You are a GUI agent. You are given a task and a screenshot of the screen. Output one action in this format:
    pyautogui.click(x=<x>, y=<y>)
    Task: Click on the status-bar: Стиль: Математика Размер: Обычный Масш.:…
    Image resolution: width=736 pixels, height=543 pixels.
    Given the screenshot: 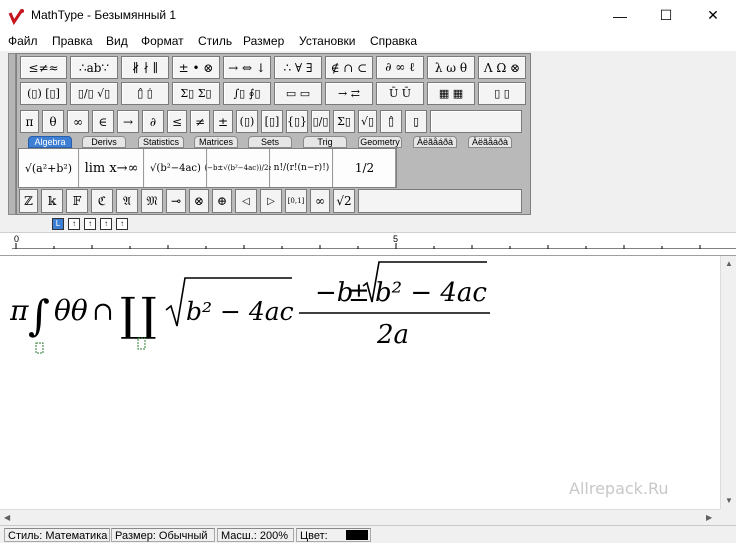 What is the action you would take?
    pyautogui.click(x=368, y=534)
    